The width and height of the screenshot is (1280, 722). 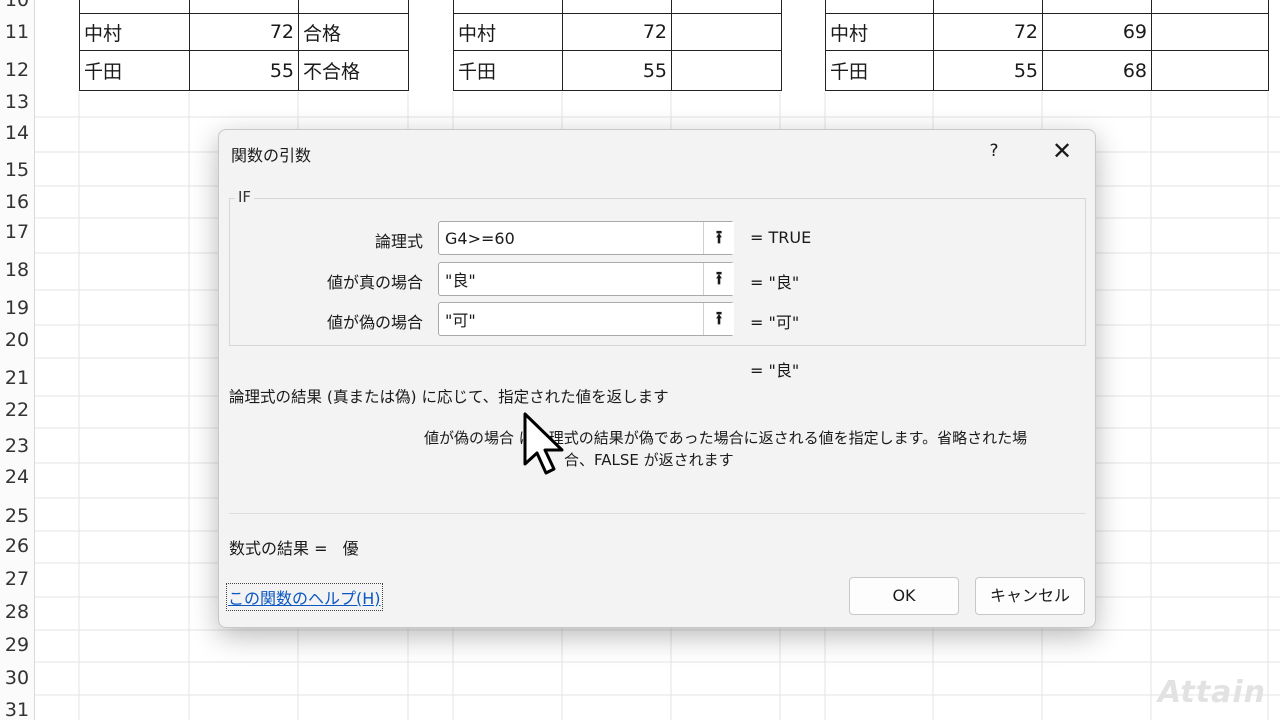 I want to click on table-cell: 68, so click(x=1097, y=70).